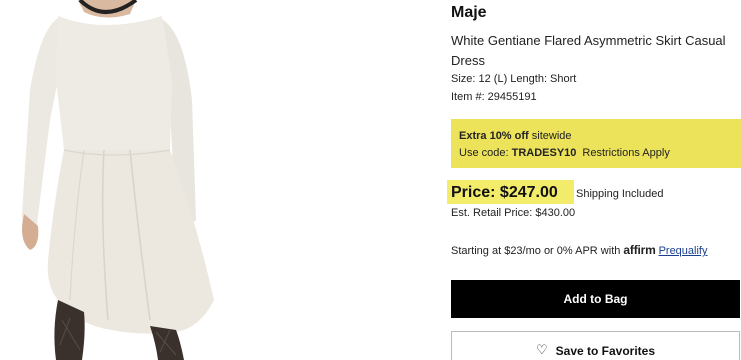 The image size is (741, 360). I want to click on add-to-bag-label: Add to Bag, so click(595, 299).